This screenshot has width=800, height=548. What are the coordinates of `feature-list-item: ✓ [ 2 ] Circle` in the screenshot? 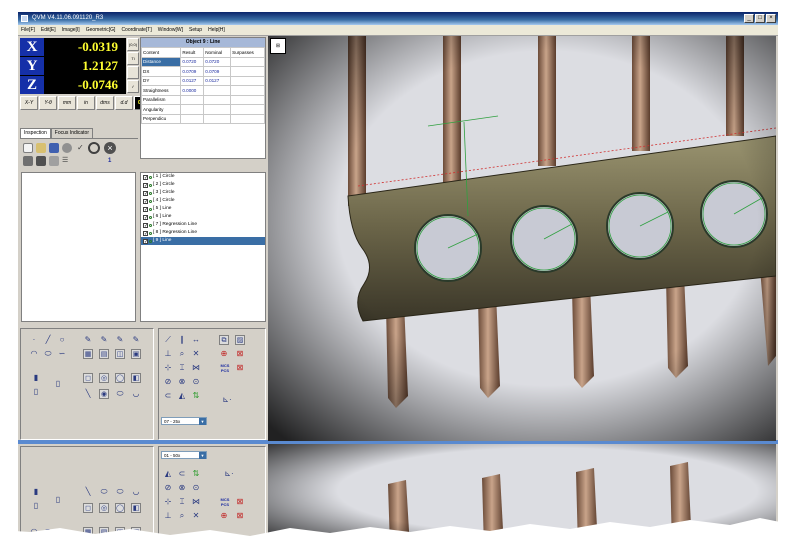 It's located at (203, 185).